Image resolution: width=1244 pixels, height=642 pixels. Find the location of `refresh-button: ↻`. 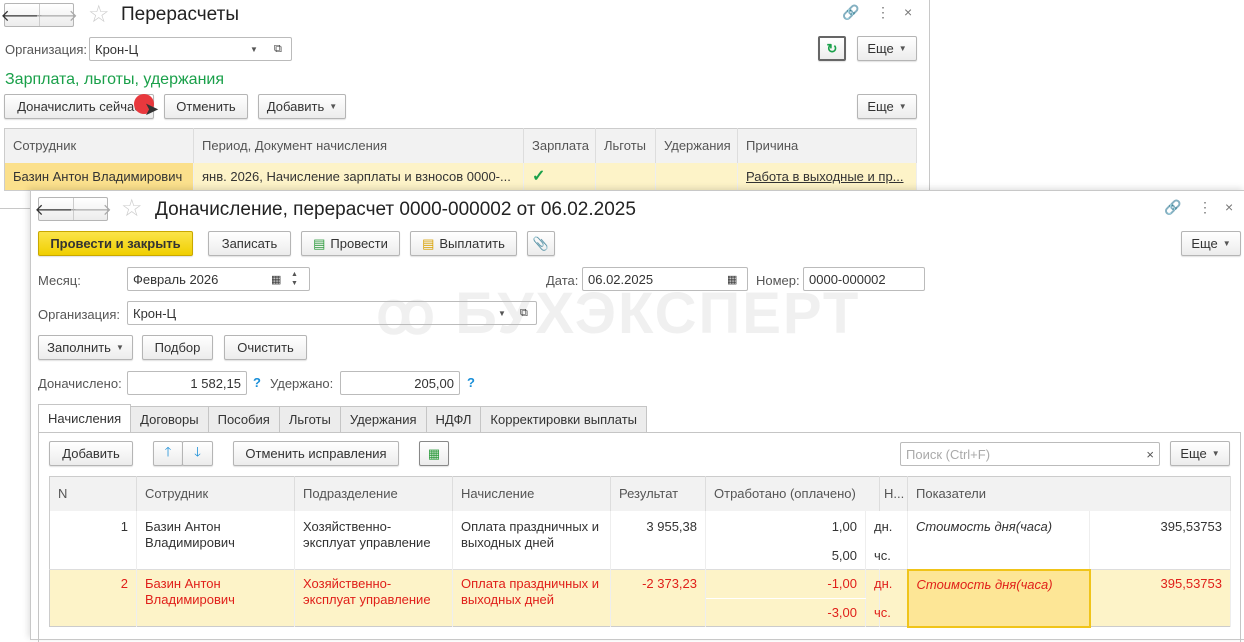

refresh-button: ↻ is located at coordinates (832, 48).